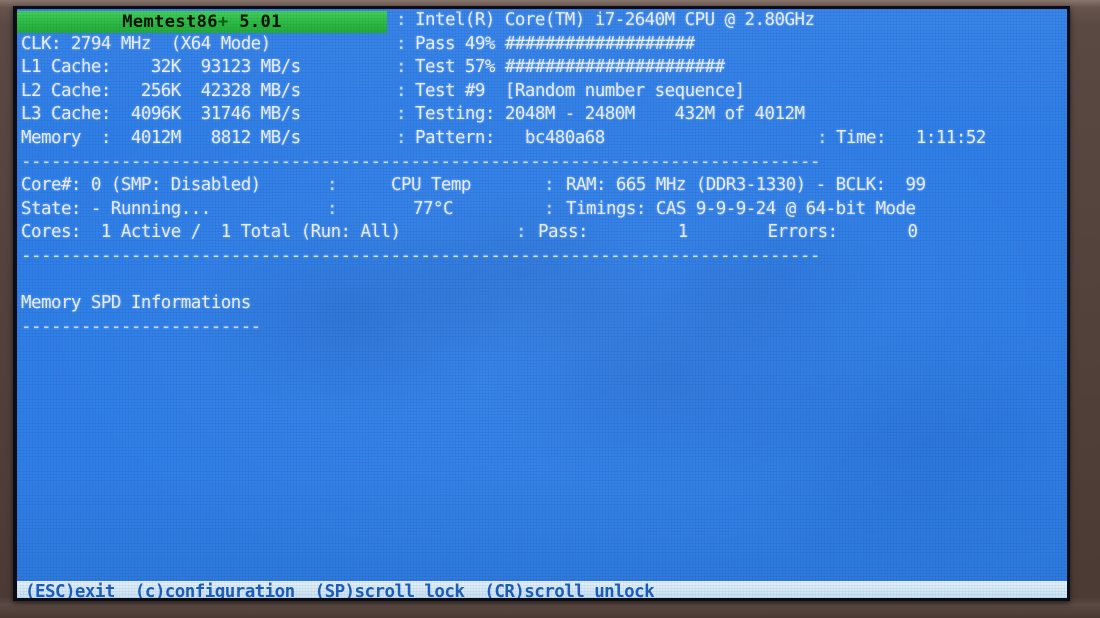  Describe the element at coordinates (223, 22) in the screenshot. I see `title-plus-sign: +` at that location.